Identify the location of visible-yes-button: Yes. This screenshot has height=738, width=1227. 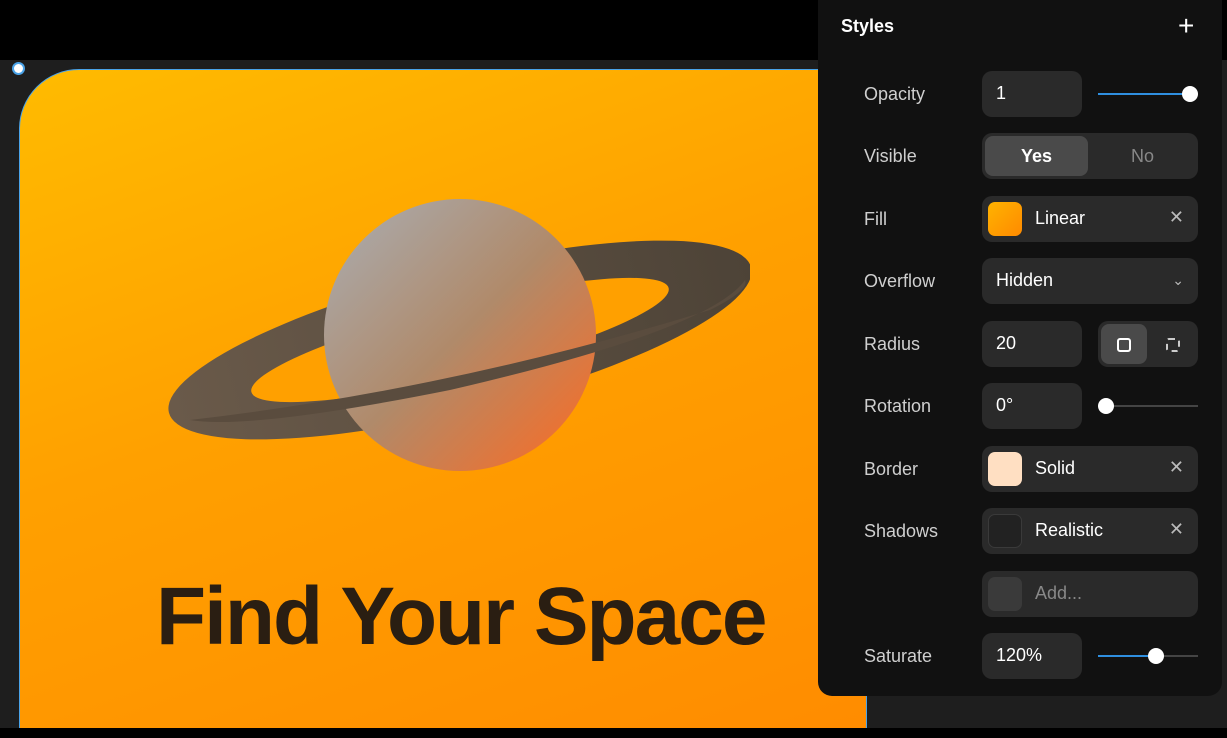
(1036, 156).